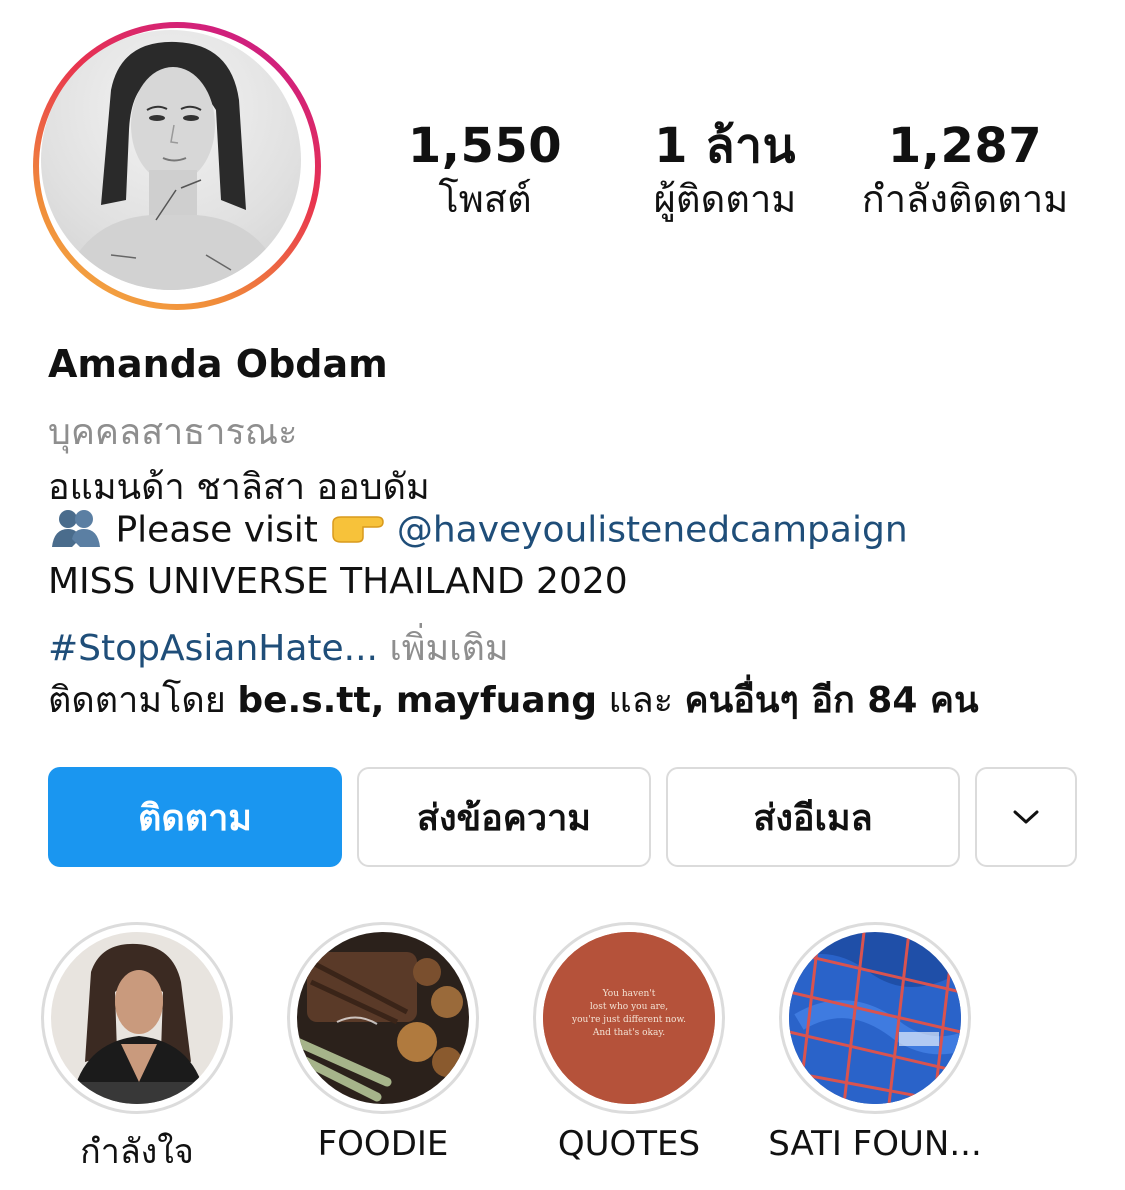 This screenshot has height=1190, width=1125. What do you see at coordinates (629, 1007) in the screenshot?
I see `quote-line: lost who you are,` at bounding box center [629, 1007].